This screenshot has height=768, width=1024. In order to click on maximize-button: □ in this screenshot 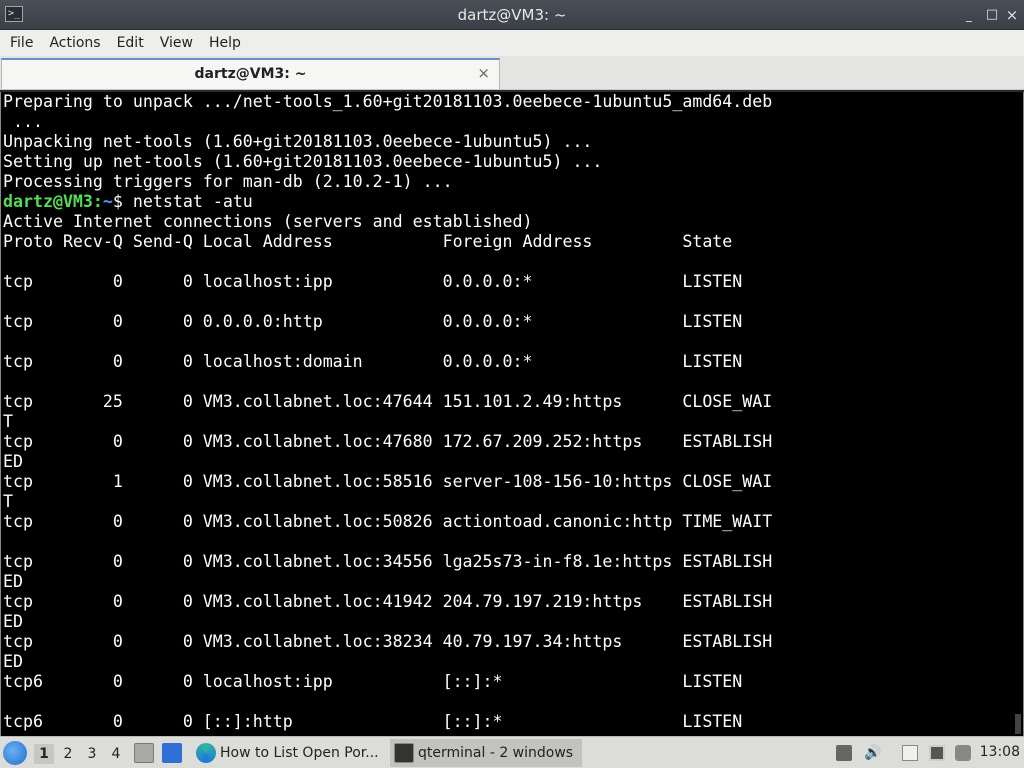, I will do `click(992, 15)`.